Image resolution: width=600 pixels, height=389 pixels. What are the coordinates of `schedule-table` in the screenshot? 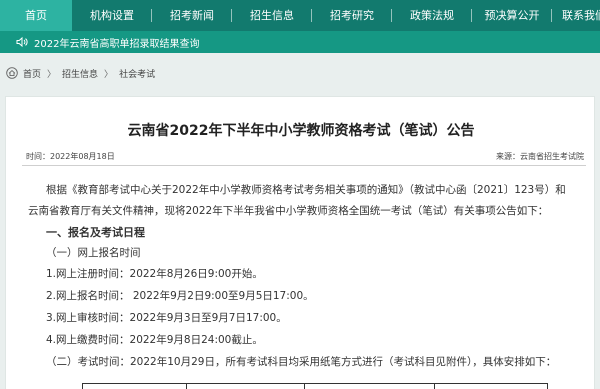 It's located at (315, 386).